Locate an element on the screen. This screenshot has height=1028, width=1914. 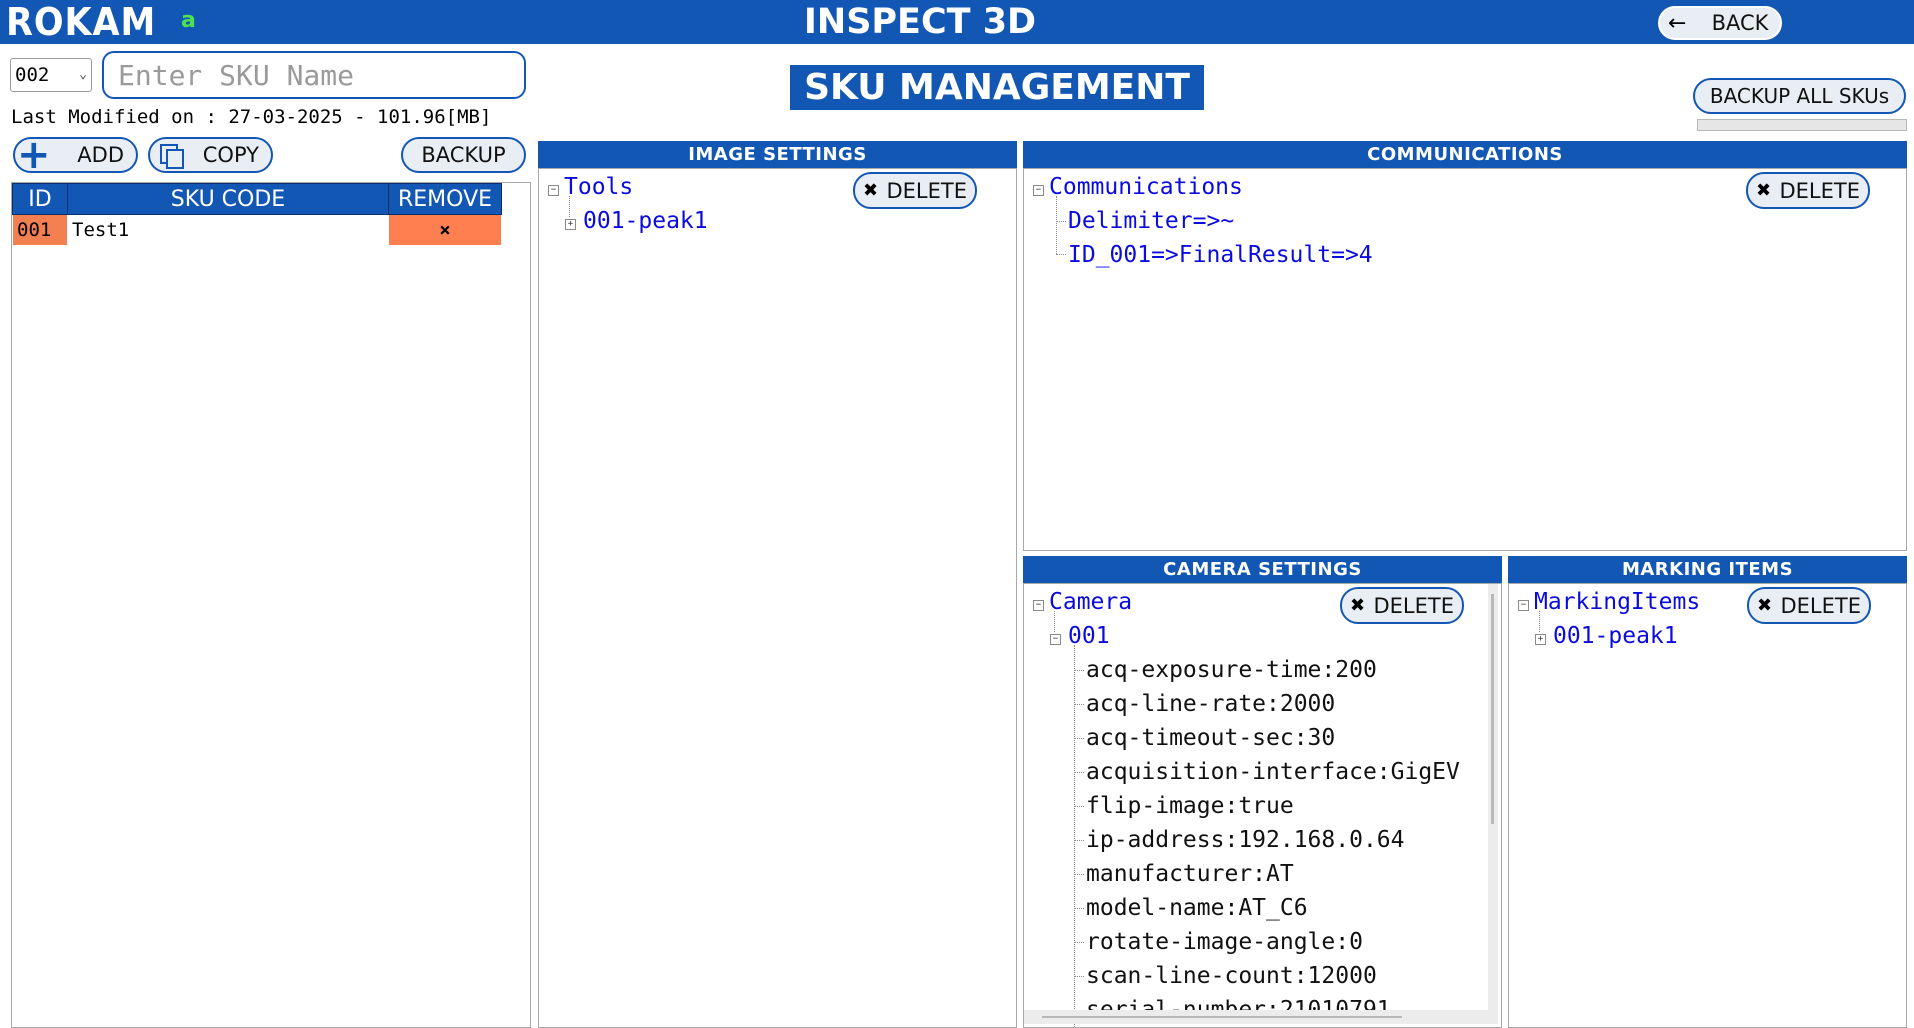
marking-items-delete-button: ✖ DELETE is located at coordinates (1809, 605).